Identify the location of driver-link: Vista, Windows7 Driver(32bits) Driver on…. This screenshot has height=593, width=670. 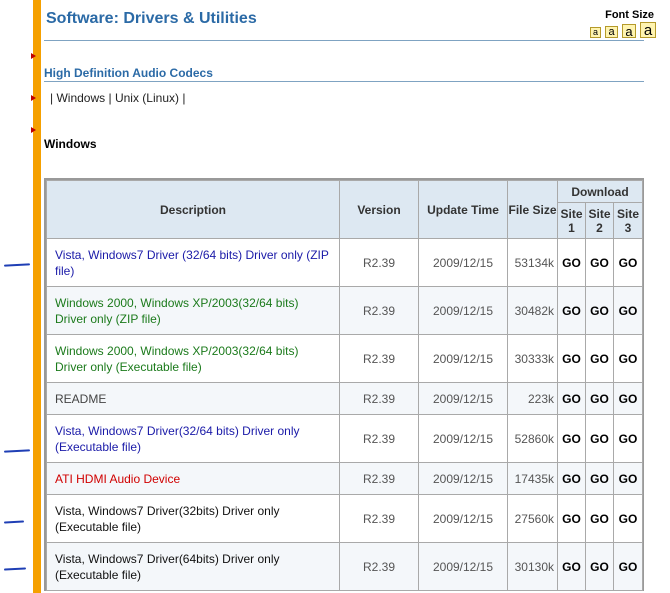
(167, 519).